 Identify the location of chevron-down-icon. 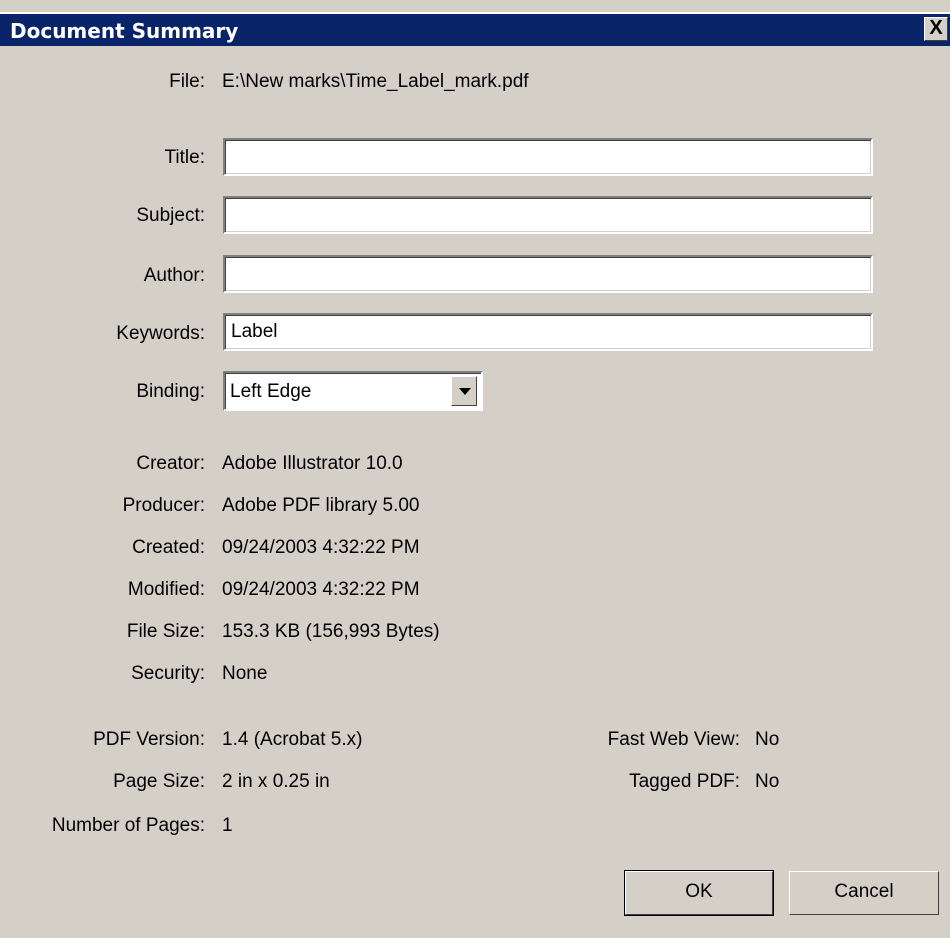
(464, 391).